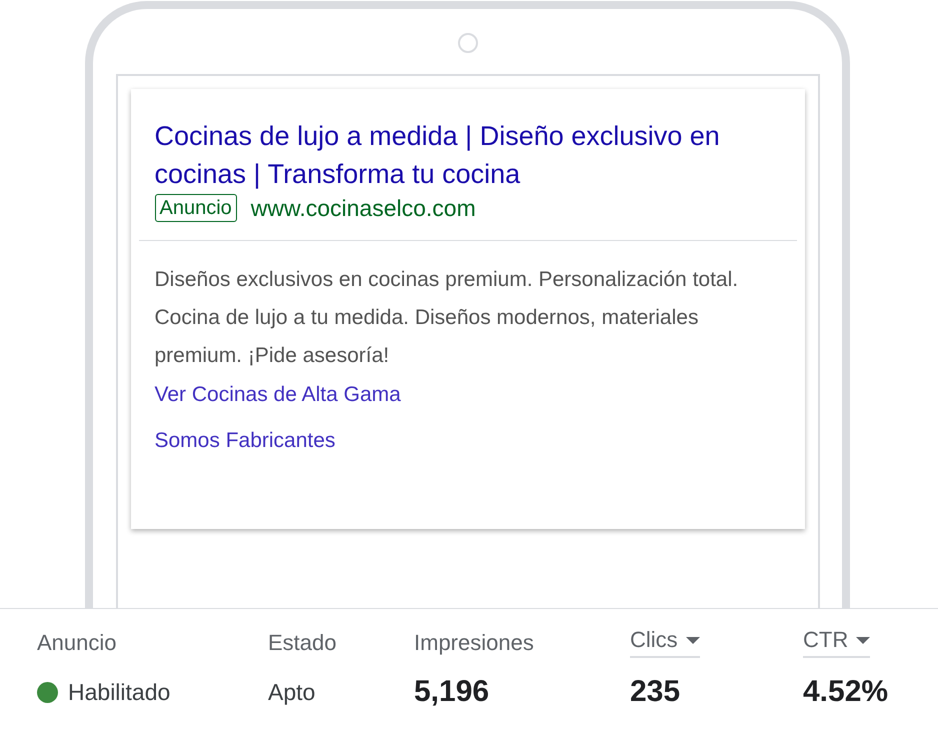 The width and height of the screenshot is (938, 734). Describe the element at coordinates (665, 641) in the screenshot. I see `column-header: Clics` at that location.